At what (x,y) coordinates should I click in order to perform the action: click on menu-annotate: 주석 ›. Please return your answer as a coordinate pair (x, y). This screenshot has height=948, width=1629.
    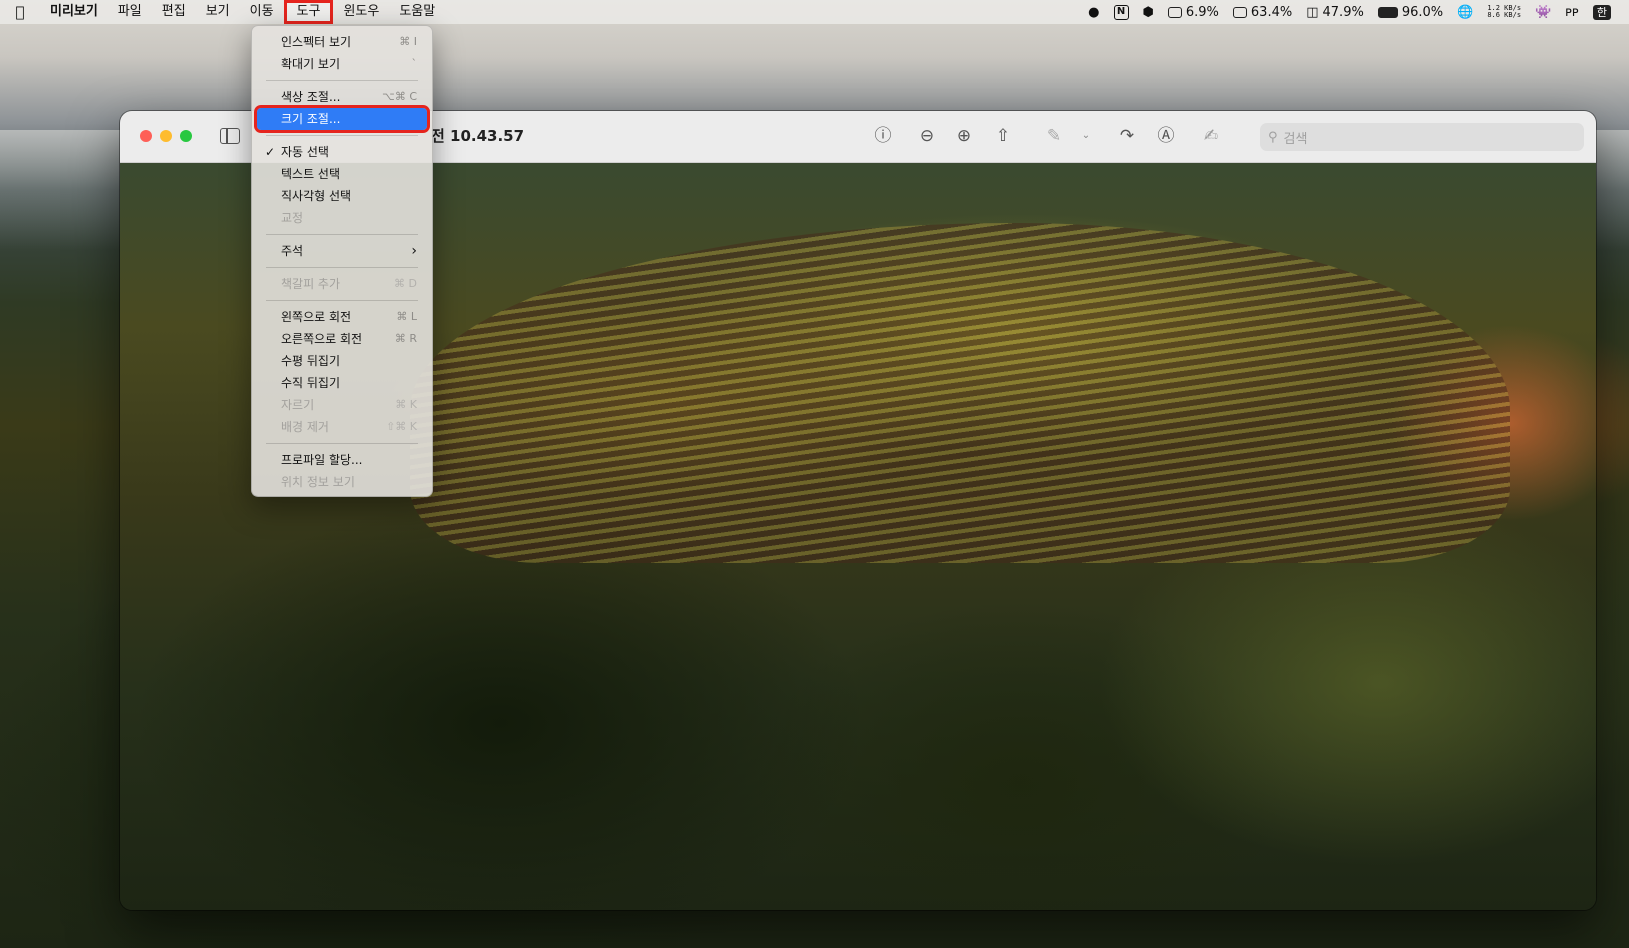
    Looking at the image, I should click on (342, 251).